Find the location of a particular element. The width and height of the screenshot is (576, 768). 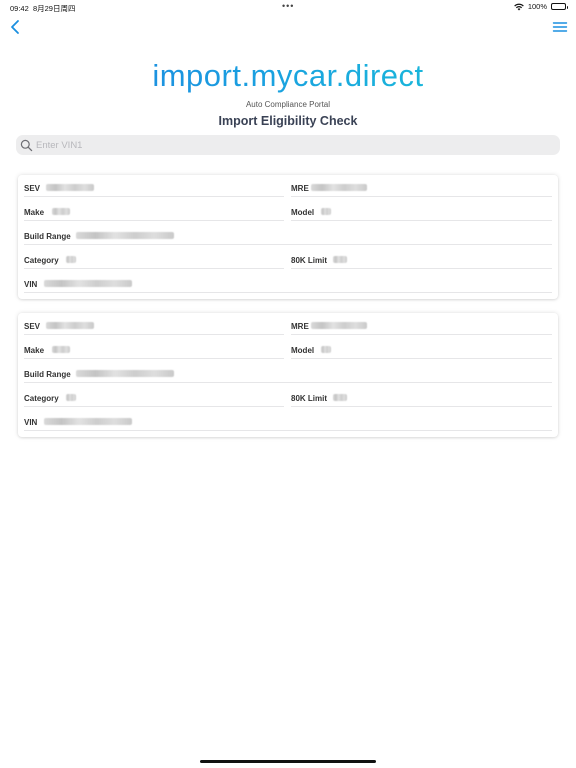

menu-button is located at coordinates (560, 27).